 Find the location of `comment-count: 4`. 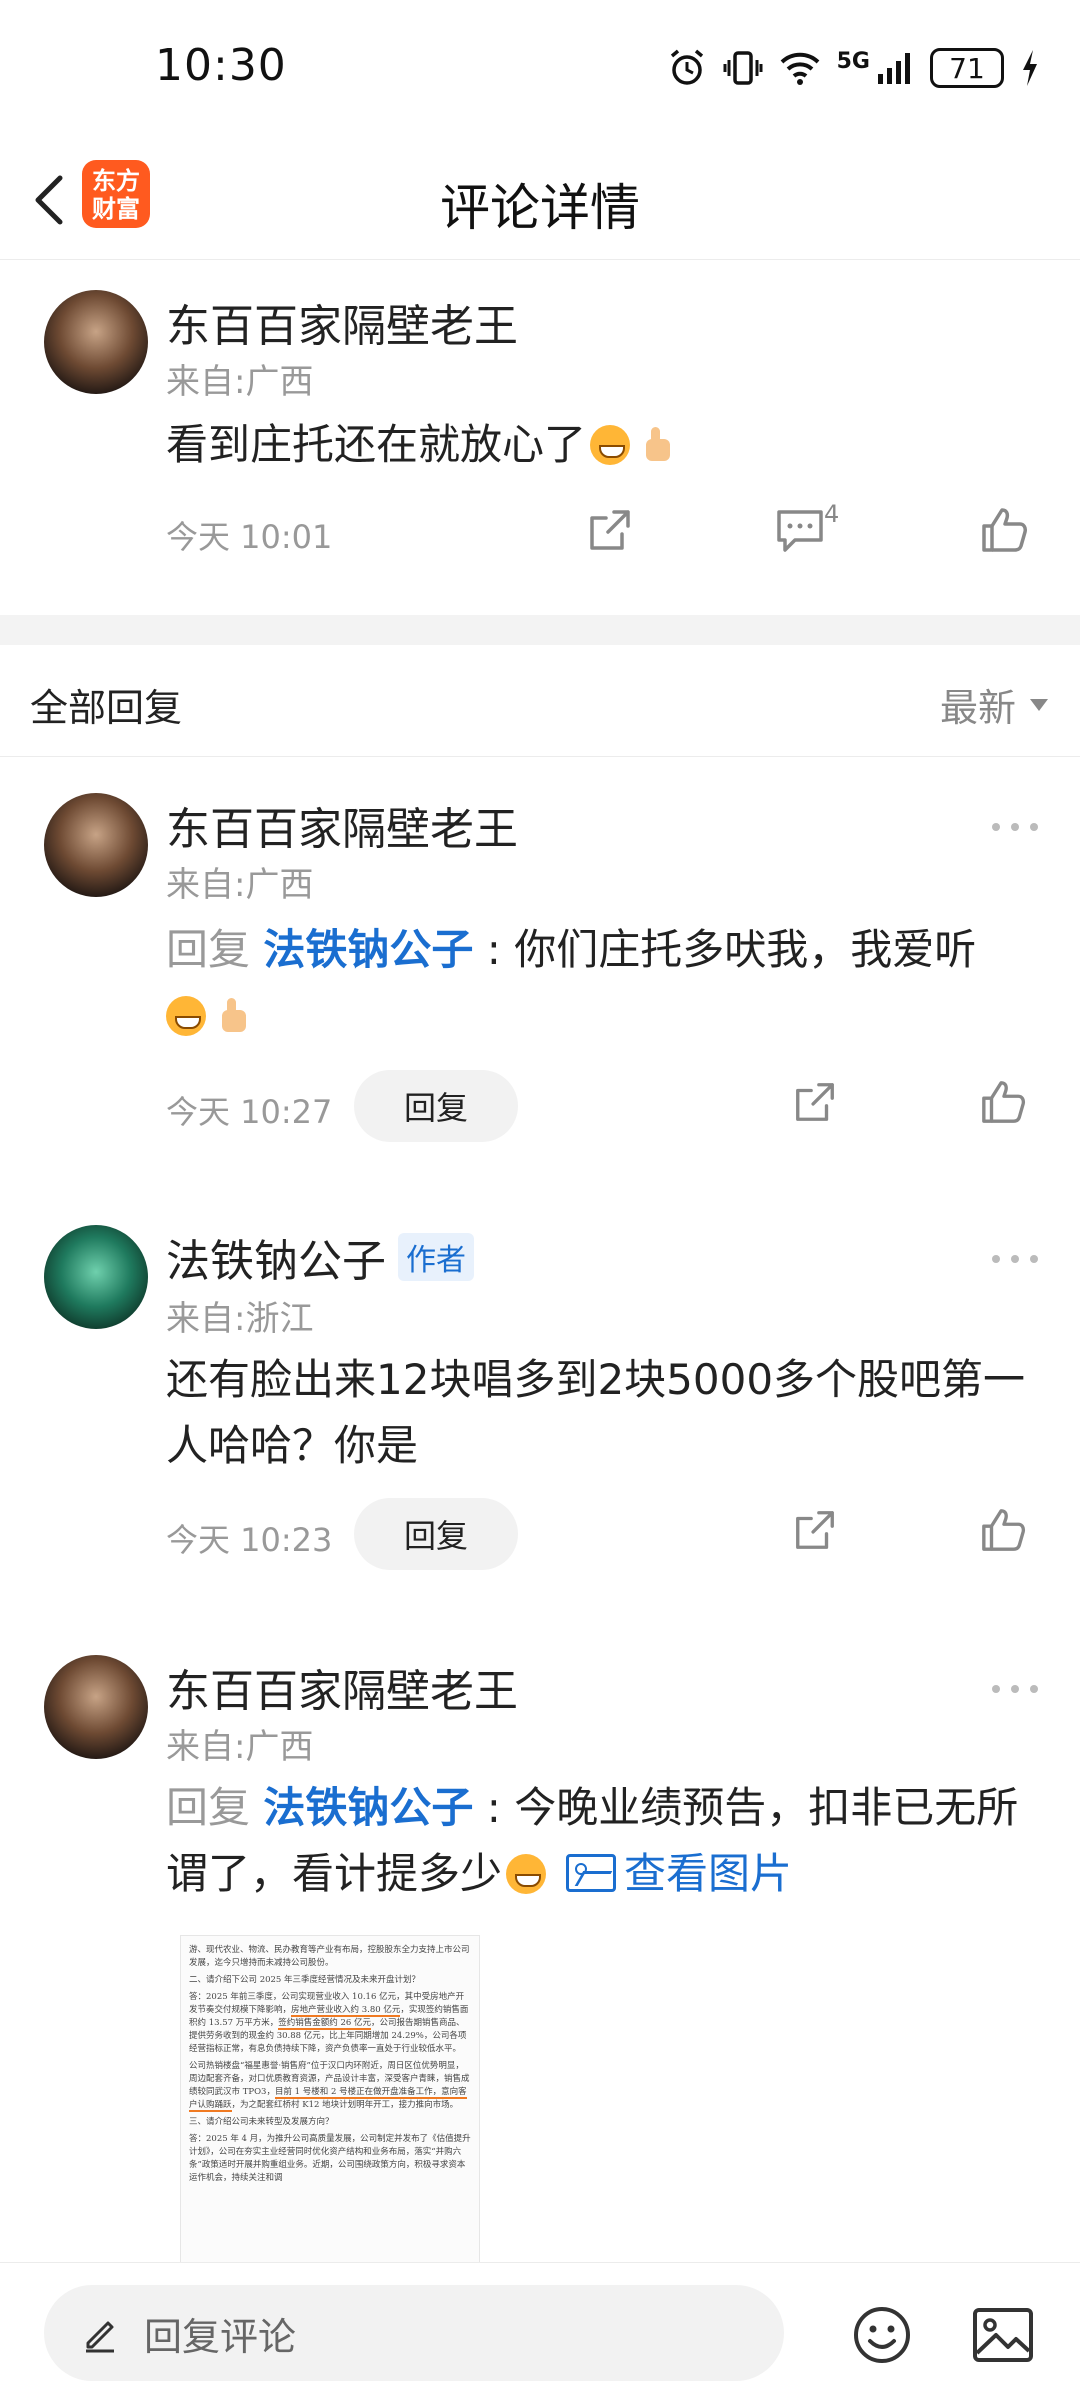

comment-count: 4 is located at coordinates (832, 514).